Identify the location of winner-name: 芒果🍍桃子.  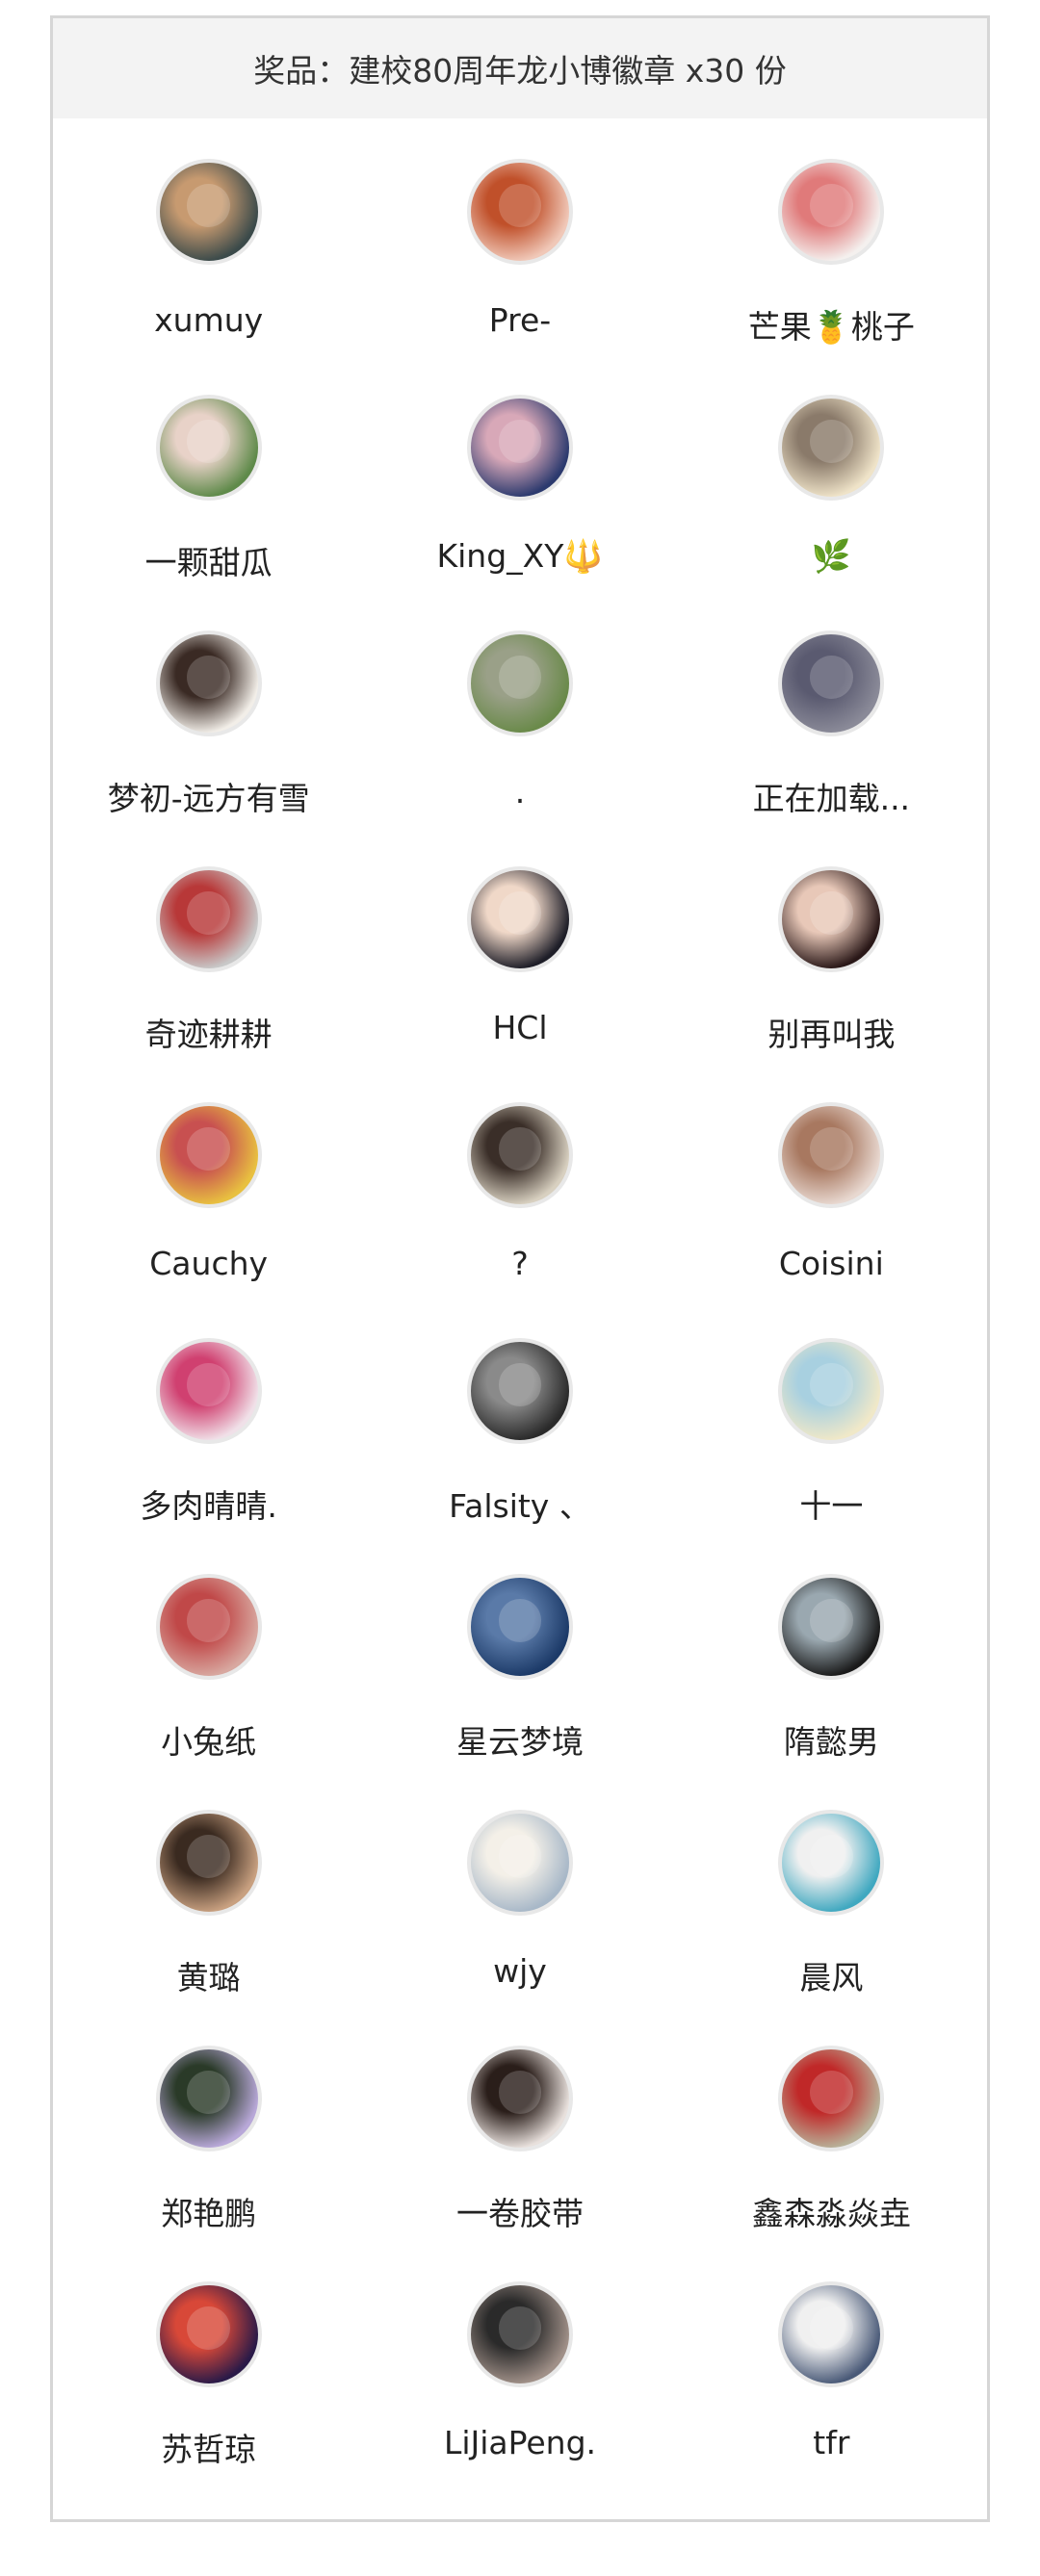
(831, 327).